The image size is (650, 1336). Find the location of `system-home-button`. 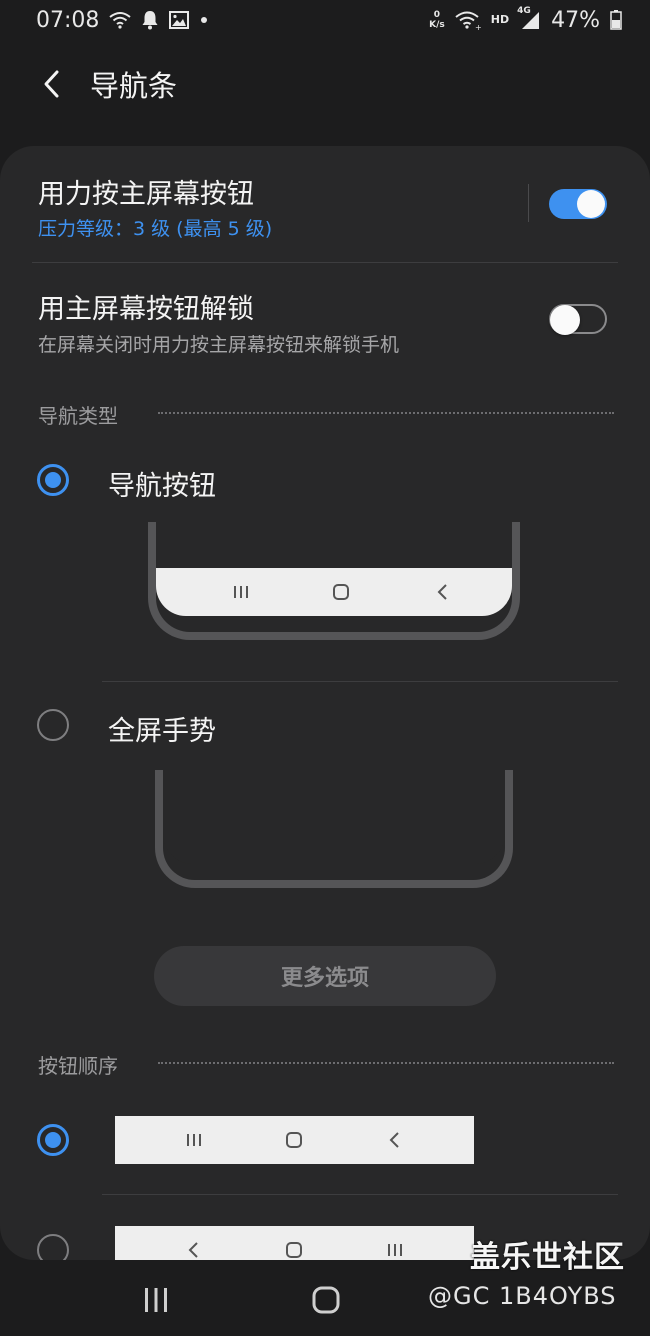

system-home-button is located at coordinates (326, 1300).